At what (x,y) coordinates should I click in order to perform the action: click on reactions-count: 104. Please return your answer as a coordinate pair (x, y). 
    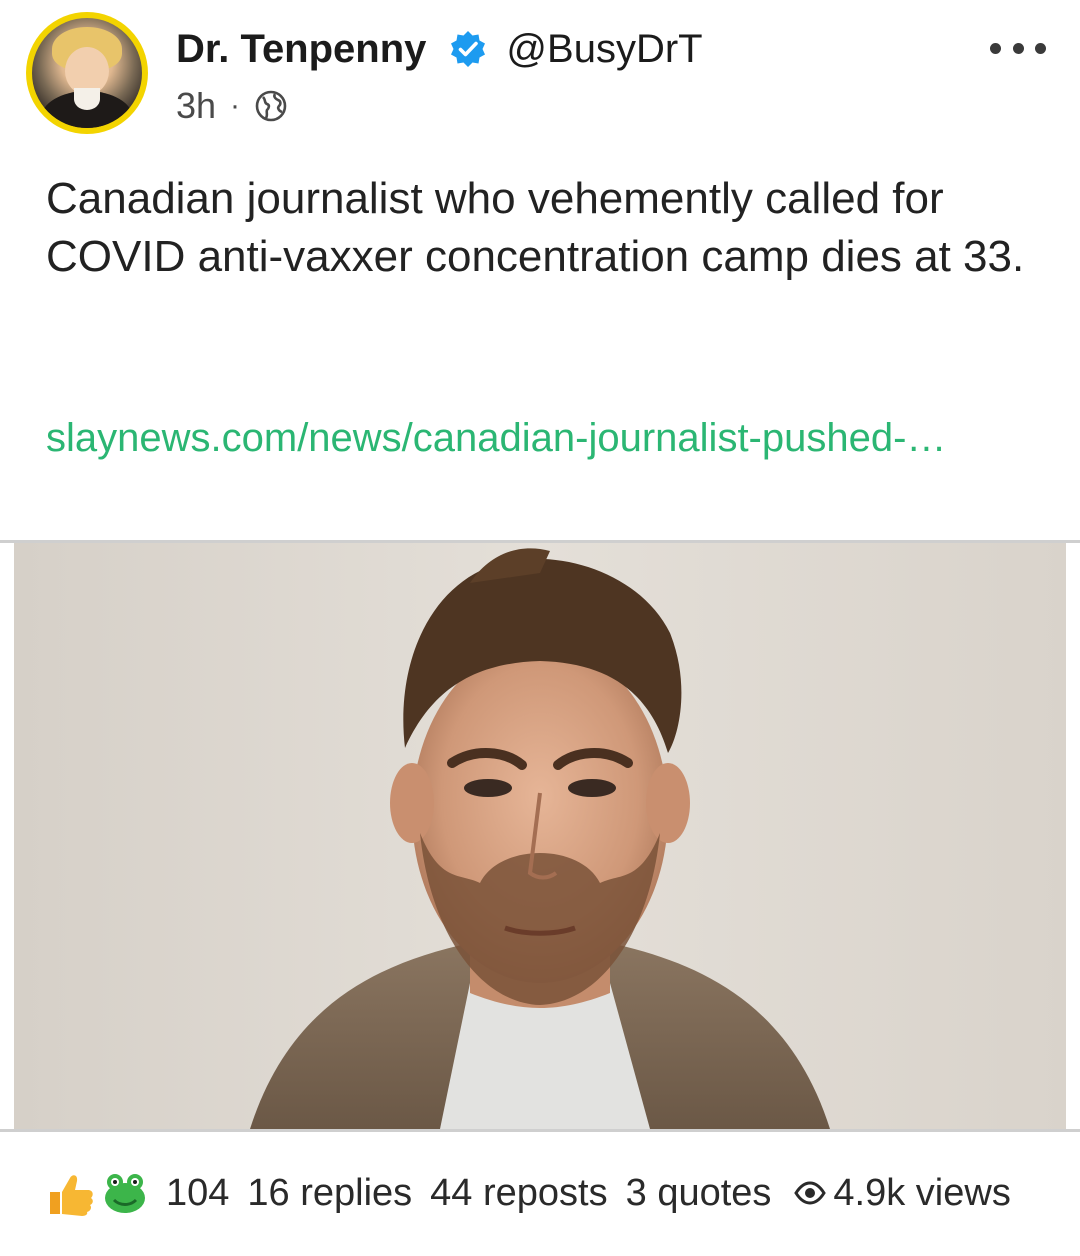
    Looking at the image, I should click on (197, 1193).